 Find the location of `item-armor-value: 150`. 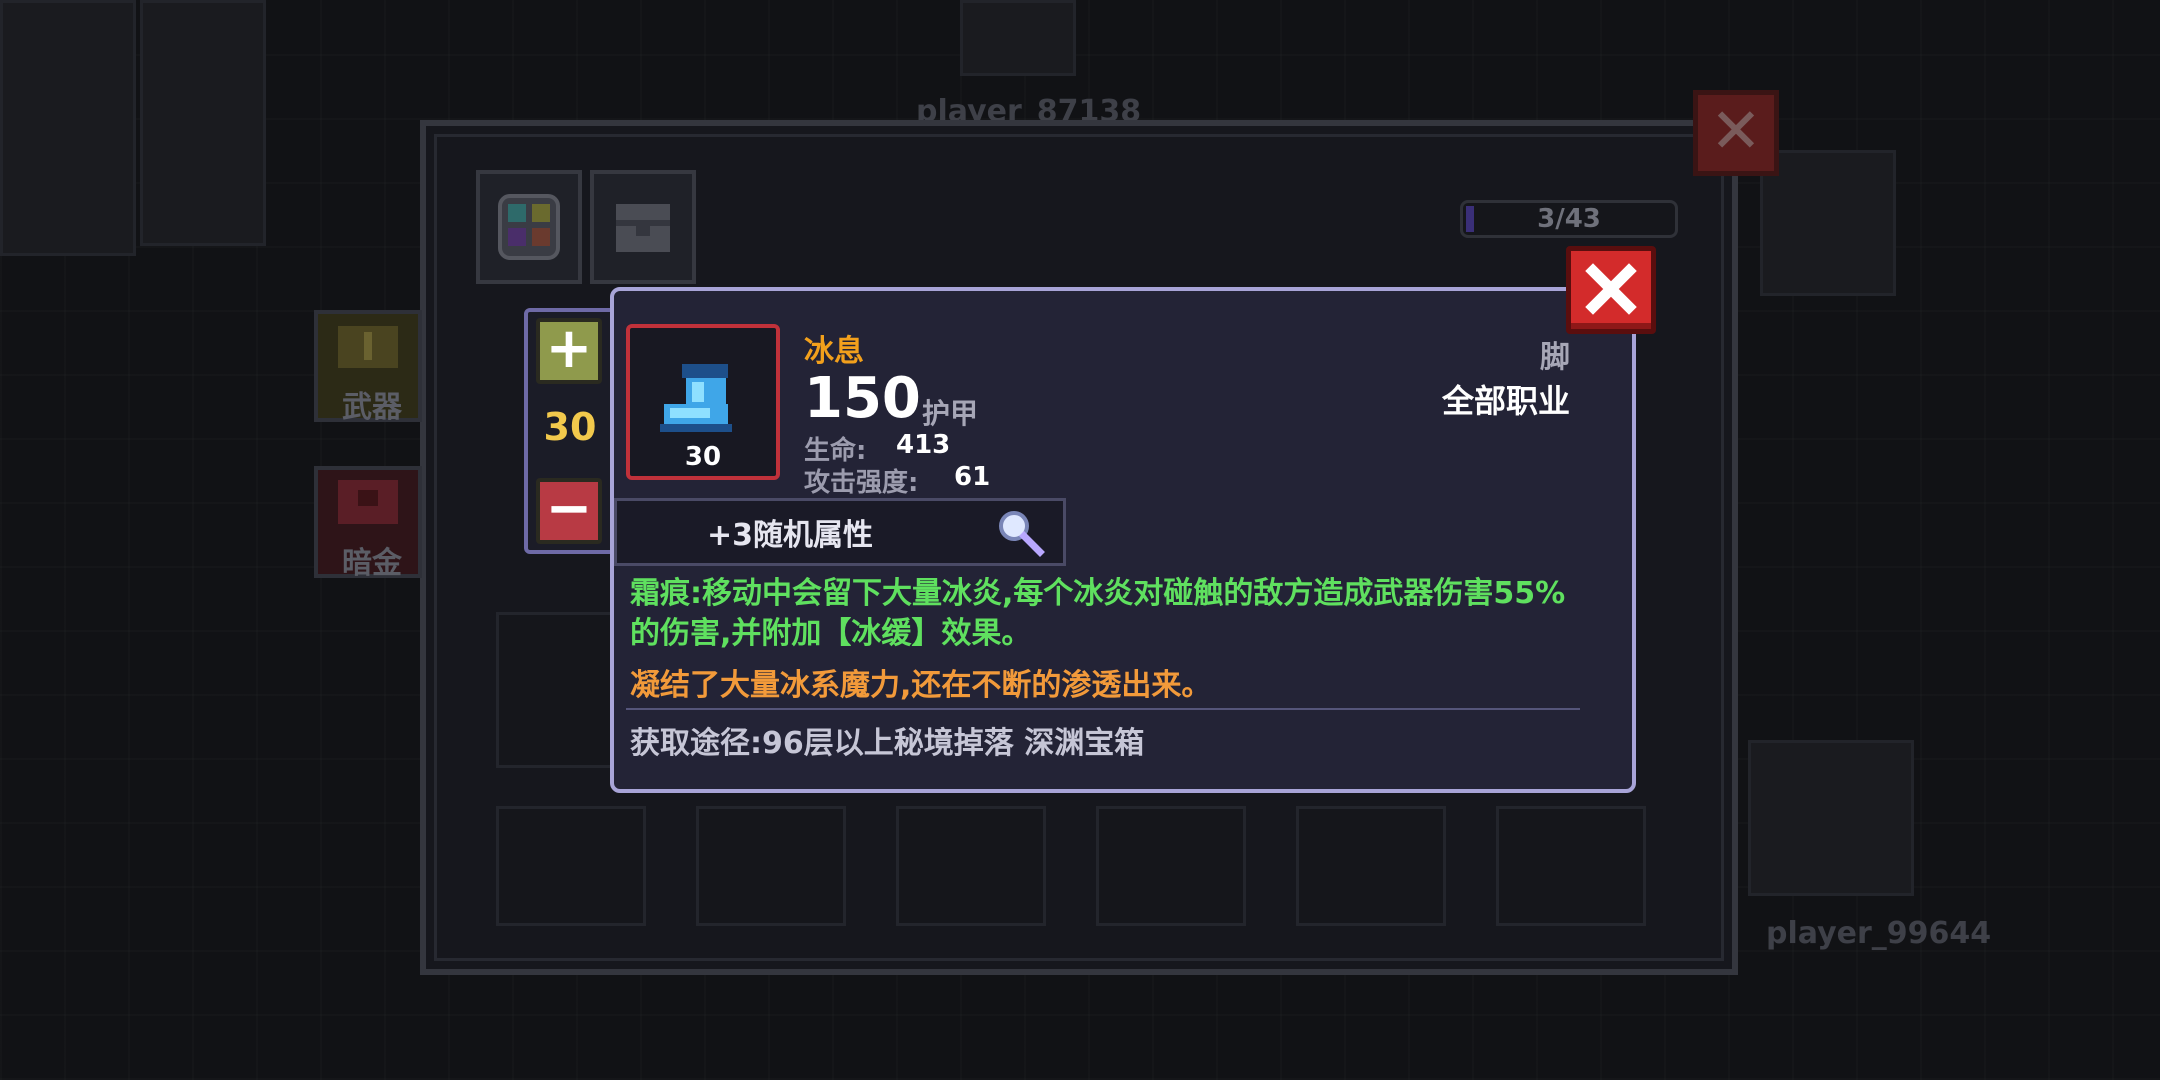

item-armor-value: 150 is located at coordinates (862, 398).